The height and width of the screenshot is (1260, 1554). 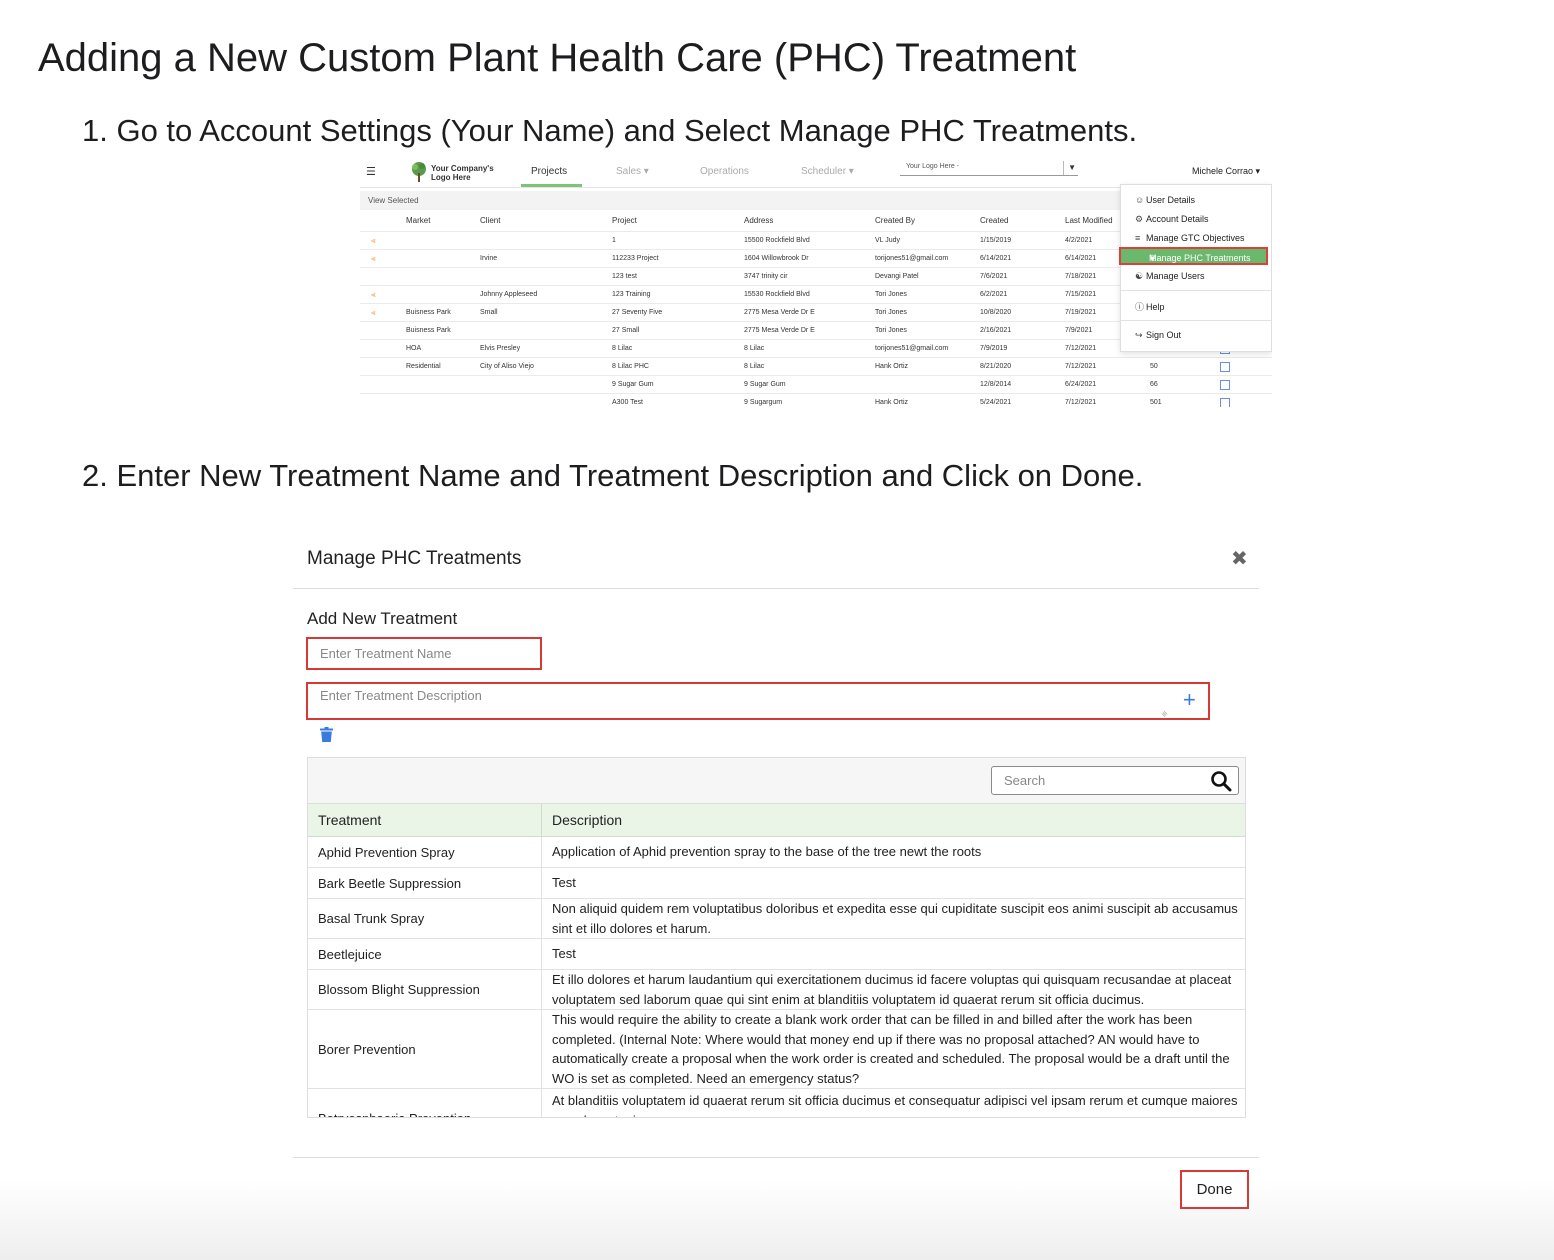 I want to click on project-cell-project: 9 Sugar Gum, so click(x=633, y=384).